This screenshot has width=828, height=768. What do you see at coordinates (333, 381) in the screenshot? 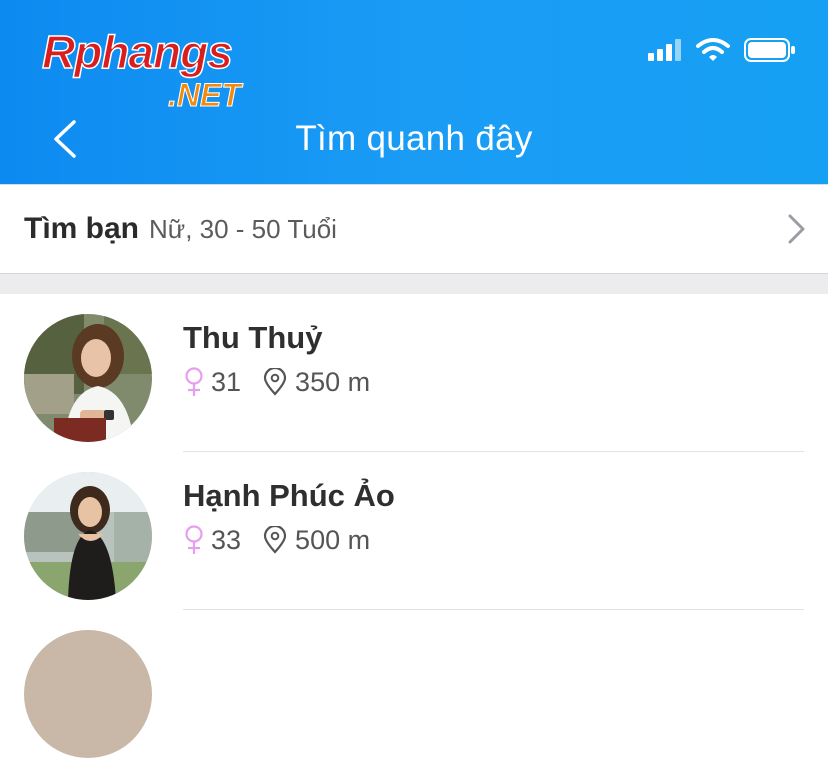
I see `user-distance: 350 m` at bounding box center [333, 381].